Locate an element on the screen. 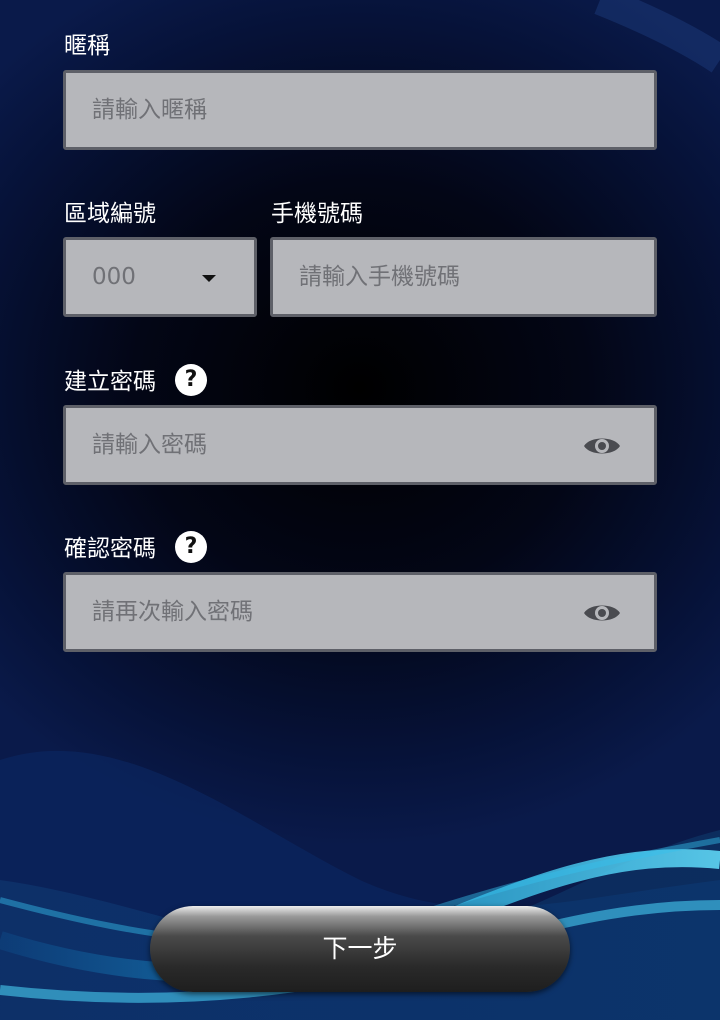  next-button: 下一步 is located at coordinates (360, 949).